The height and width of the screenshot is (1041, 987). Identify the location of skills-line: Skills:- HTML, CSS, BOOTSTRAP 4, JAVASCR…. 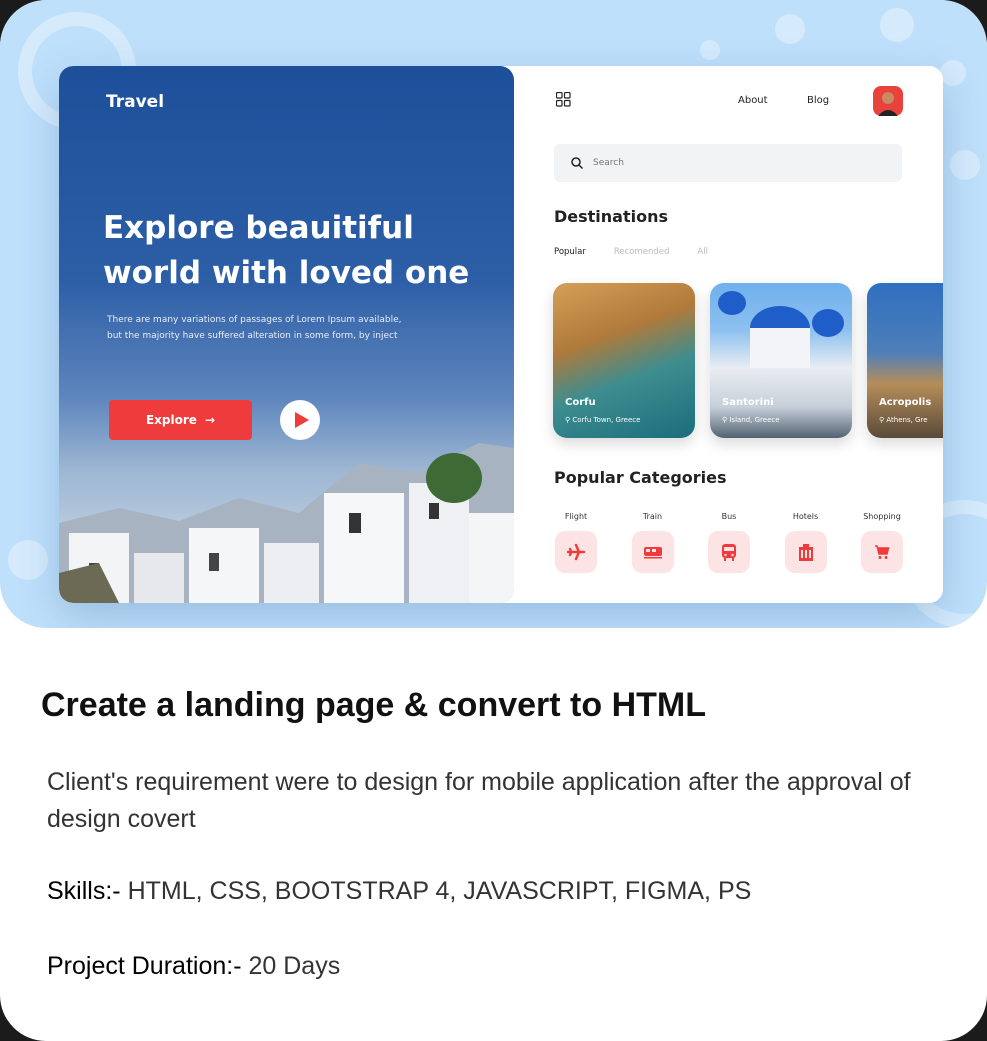
(399, 891).